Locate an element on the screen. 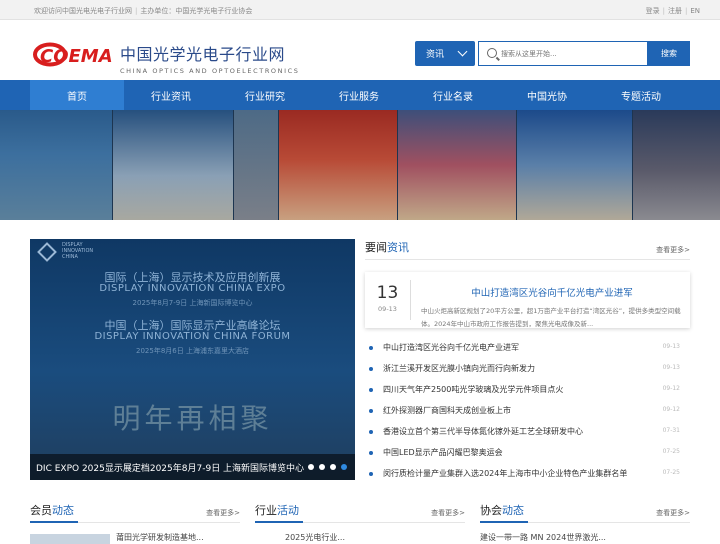 The height and width of the screenshot is (544, 720). member-news-more: 查看更多> is located at coordinates (223, 513).